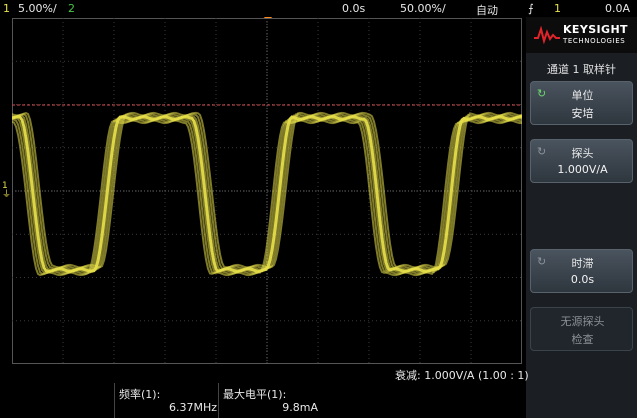 The height and width of the screenshot is (418, 637). I want to click on ch1-ground-marker: 1 ⏚, so click(6, 191).